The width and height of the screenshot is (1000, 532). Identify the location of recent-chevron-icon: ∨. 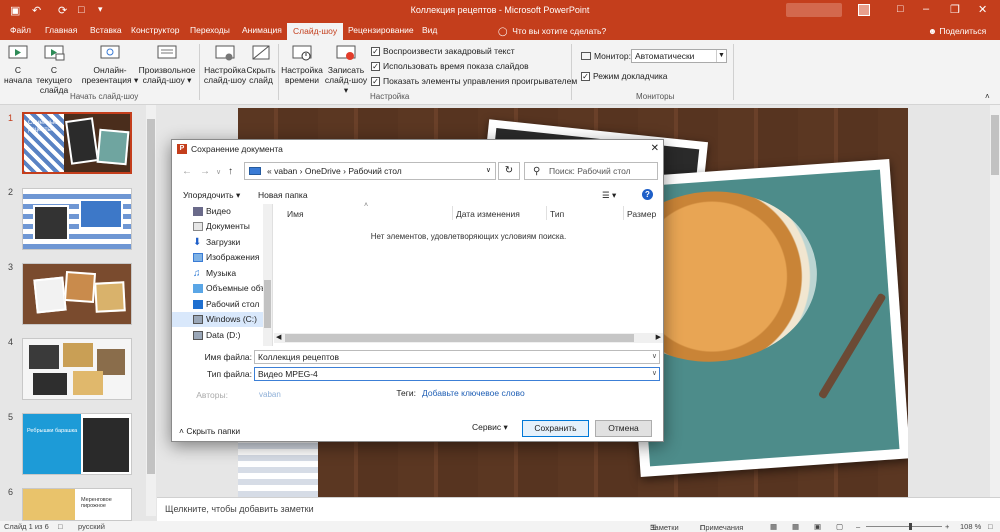
(218, 172).